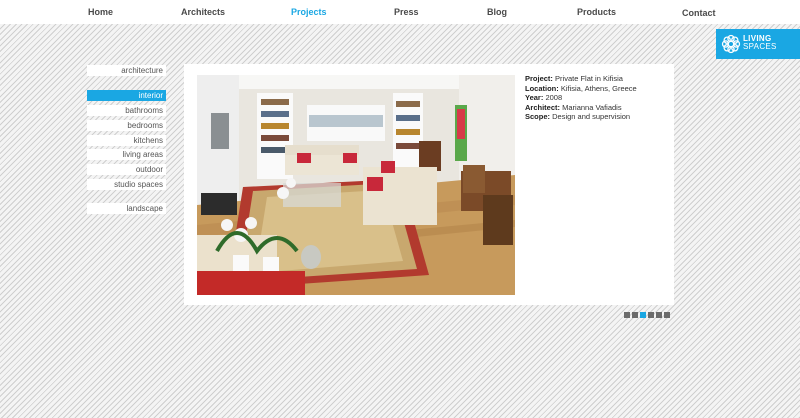 The height and width of the screenshot is (418, 800). I want to click on living-spaces-logo: LIVING SPACES, so click(758, 44).